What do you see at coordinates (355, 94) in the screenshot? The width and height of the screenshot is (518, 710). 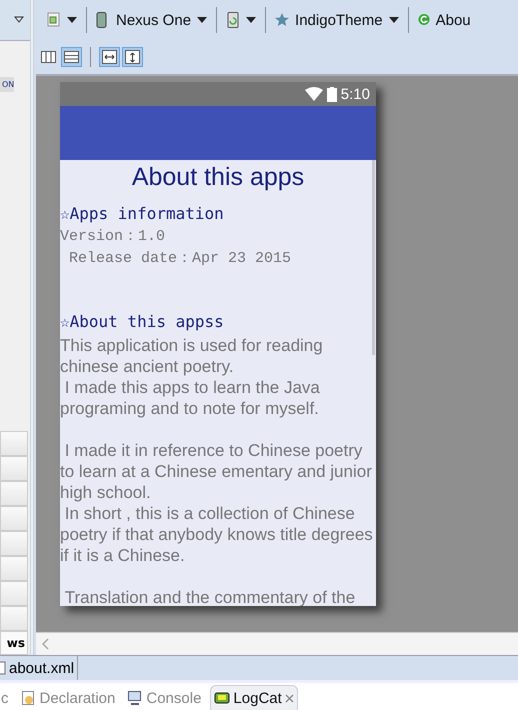 I see `status-time: 5:10` at bounding box center [355, 94].